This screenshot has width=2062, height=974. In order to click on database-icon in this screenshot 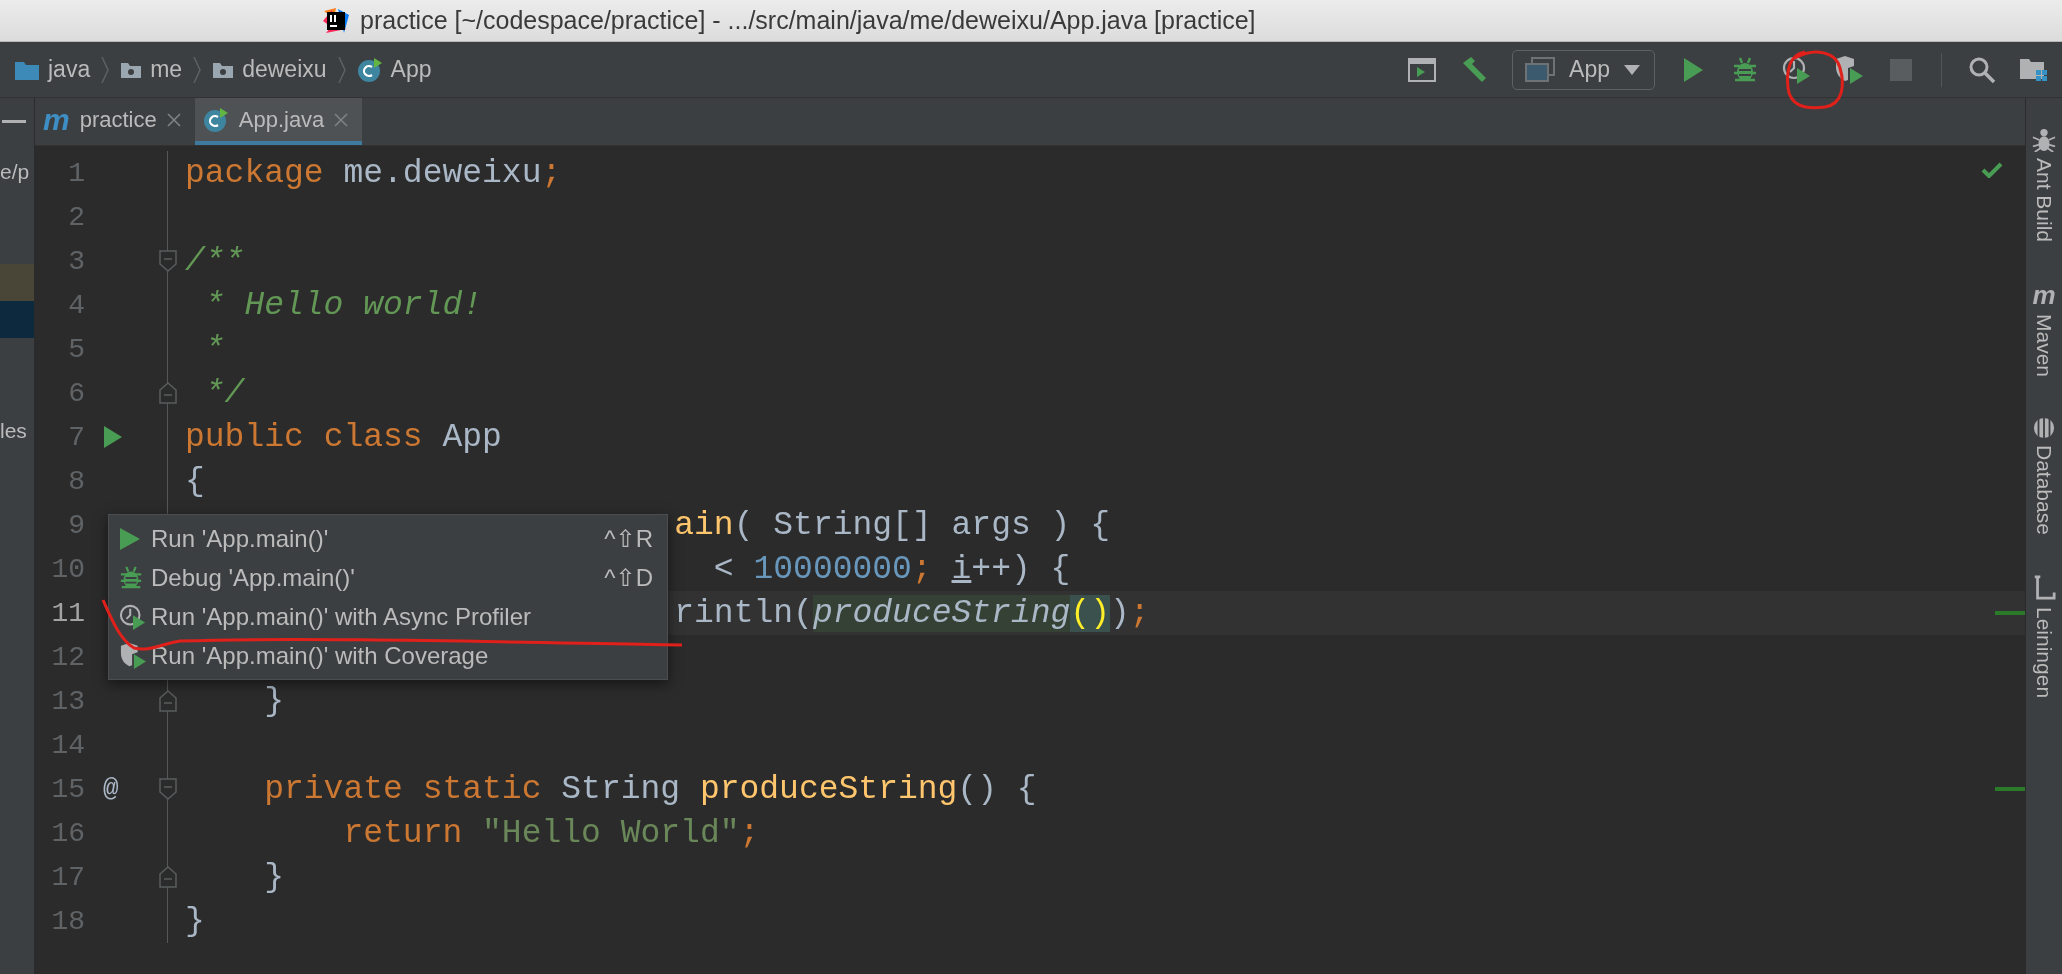, I will do `click(2044, 428)`.